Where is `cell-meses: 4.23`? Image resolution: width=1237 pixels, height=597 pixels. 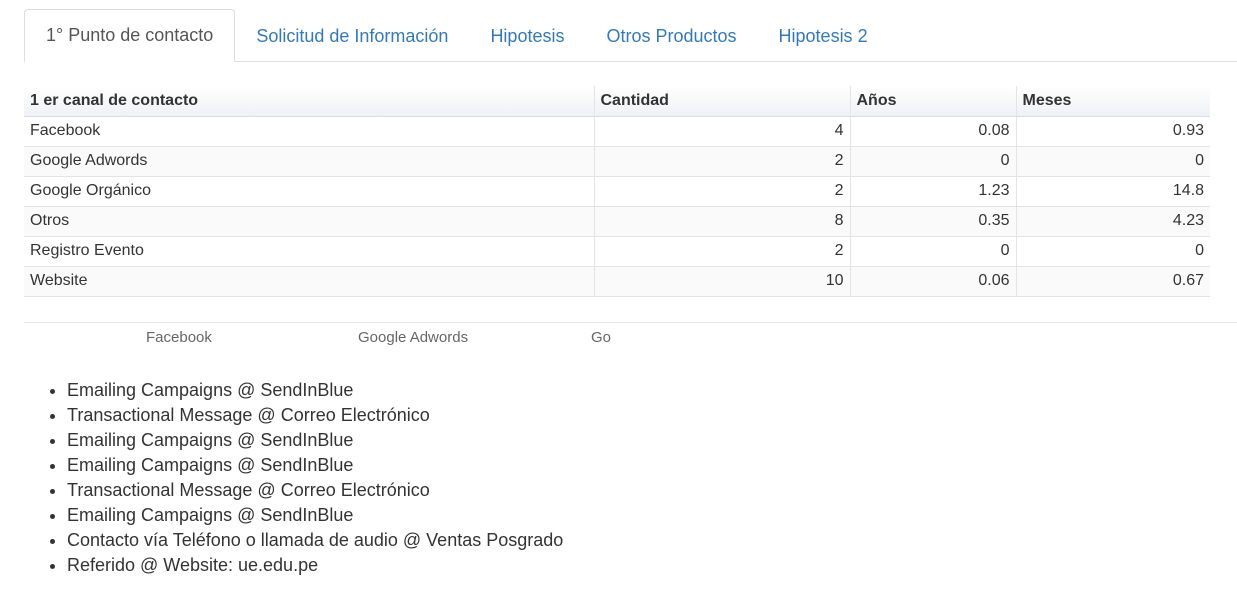 cell-meses: 4.23 is located at coordinates (1113, 221).